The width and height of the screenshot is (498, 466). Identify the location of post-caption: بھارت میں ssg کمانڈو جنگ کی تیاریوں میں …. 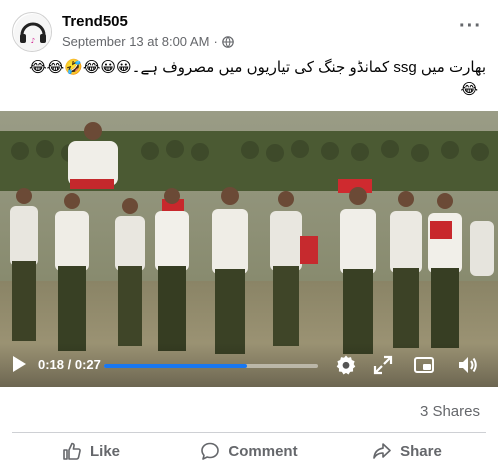
(257, 67).